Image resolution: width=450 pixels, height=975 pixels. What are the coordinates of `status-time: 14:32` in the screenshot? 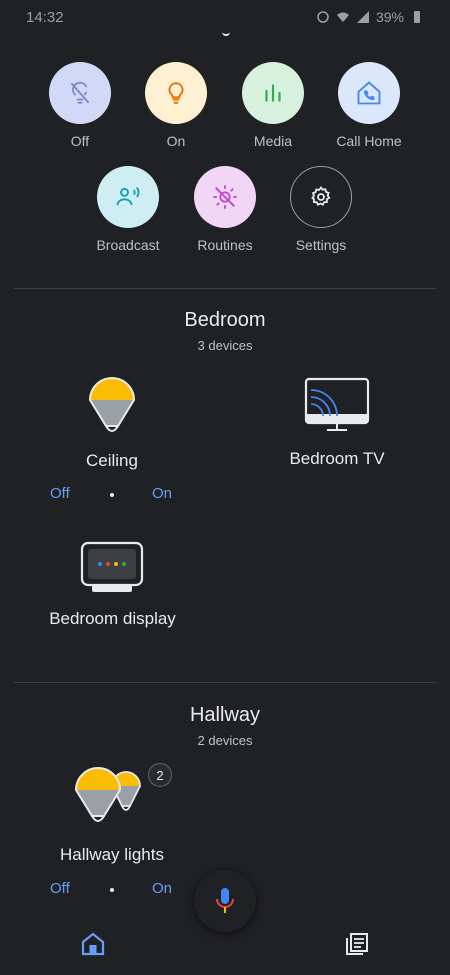 It's located at (45, 17).